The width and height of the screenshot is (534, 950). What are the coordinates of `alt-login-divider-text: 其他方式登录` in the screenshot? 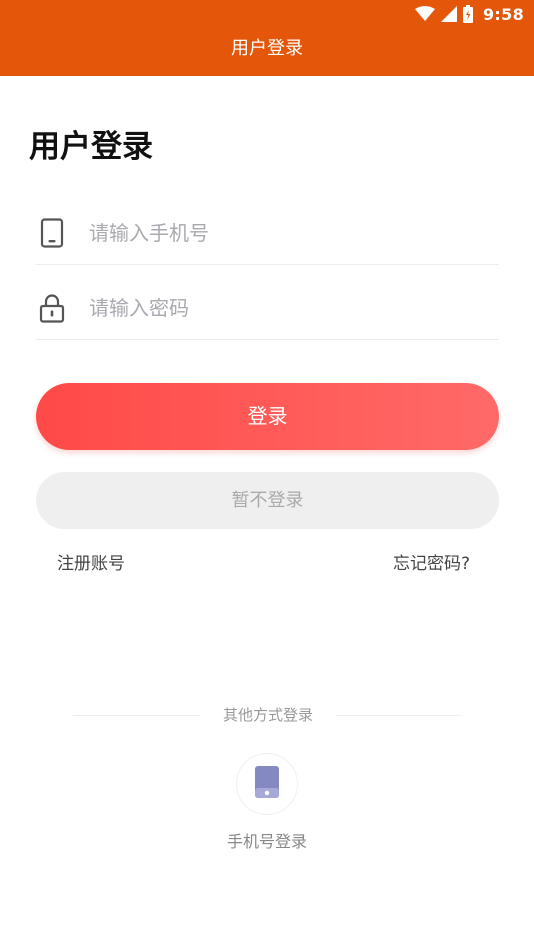 It's located at (267, 715).